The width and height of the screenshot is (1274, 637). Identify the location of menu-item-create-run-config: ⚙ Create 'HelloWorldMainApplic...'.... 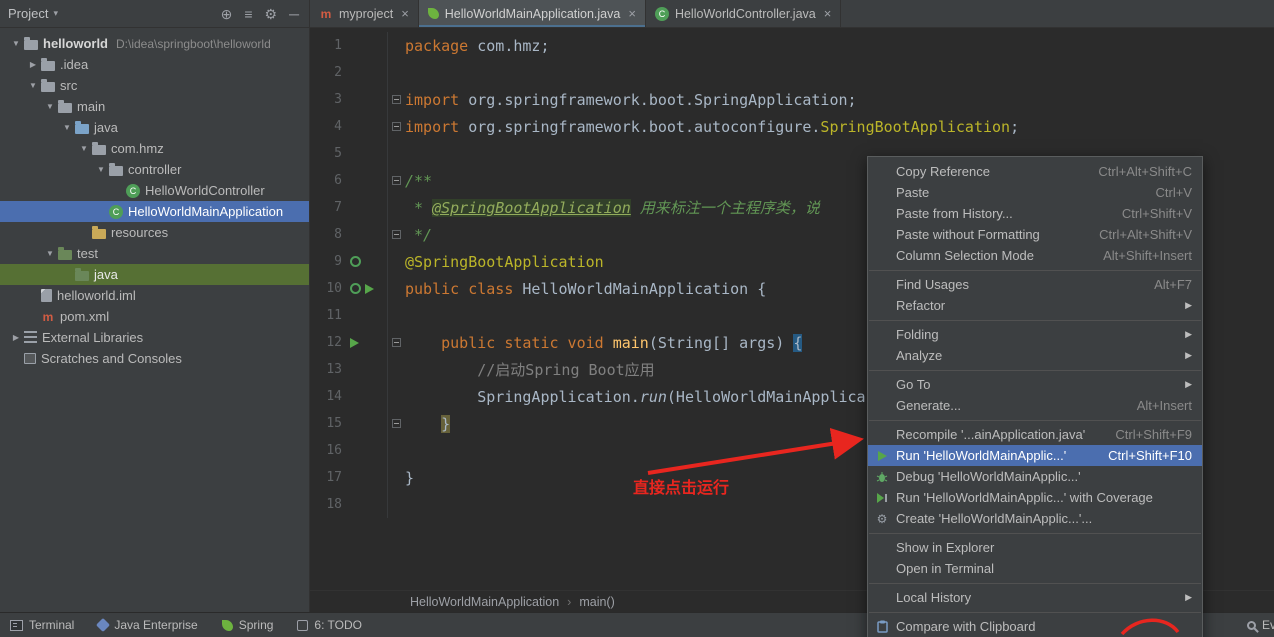
(1035, 518).